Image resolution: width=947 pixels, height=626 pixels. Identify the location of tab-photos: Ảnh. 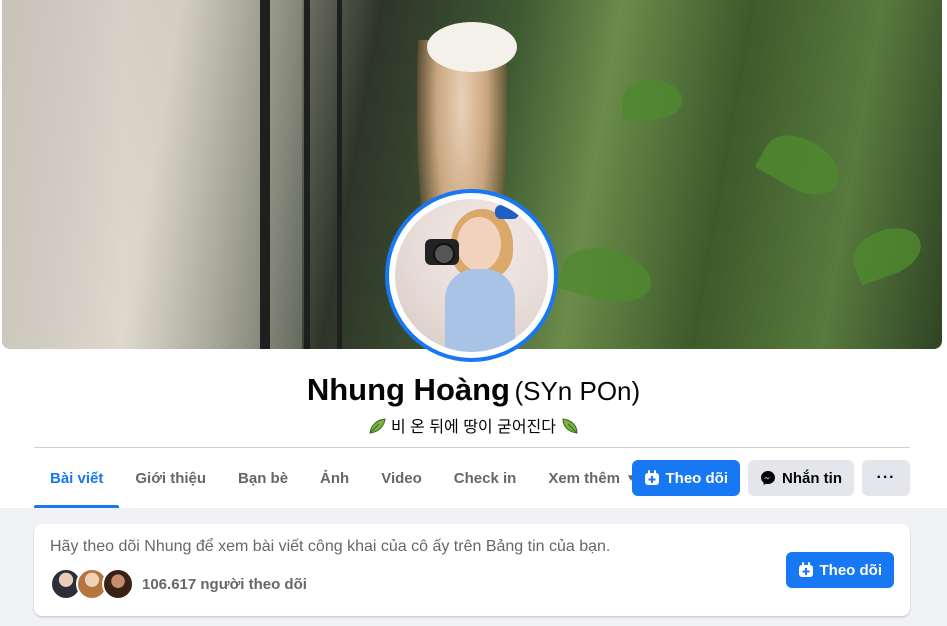
(334, 478).